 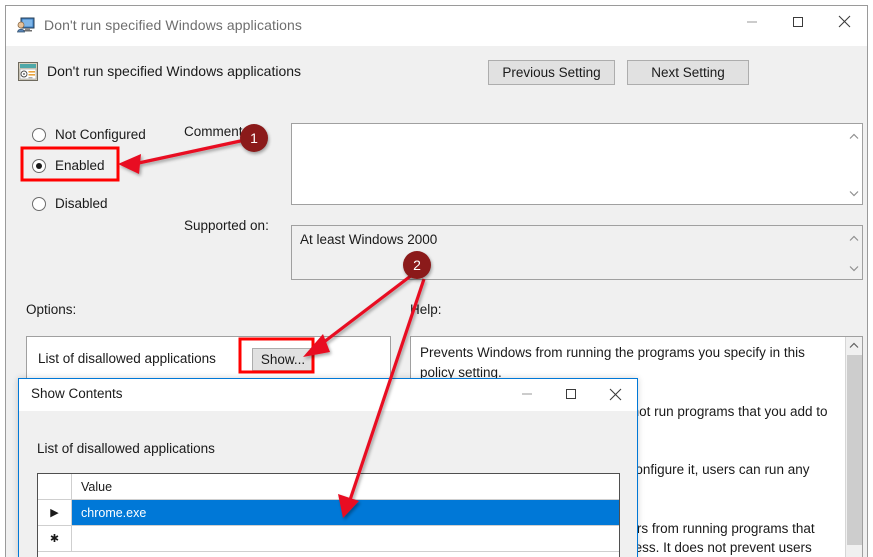 I want to click on maximize-icon, so click(x=798, y=21).